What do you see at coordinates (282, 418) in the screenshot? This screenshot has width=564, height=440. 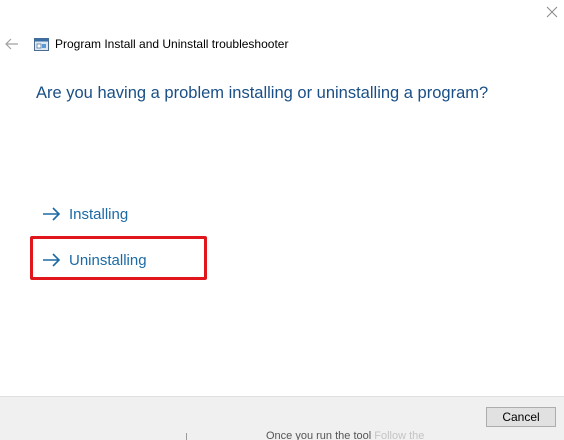 I see `footer-bar: Cancel Once you run the tool Follow the` at bounding box center [282, 418].